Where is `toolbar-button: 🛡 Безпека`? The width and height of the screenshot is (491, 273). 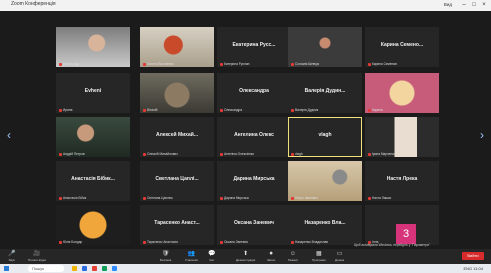 toolbar-button: 🛡 Безпека is located at coordinates (165, 256).